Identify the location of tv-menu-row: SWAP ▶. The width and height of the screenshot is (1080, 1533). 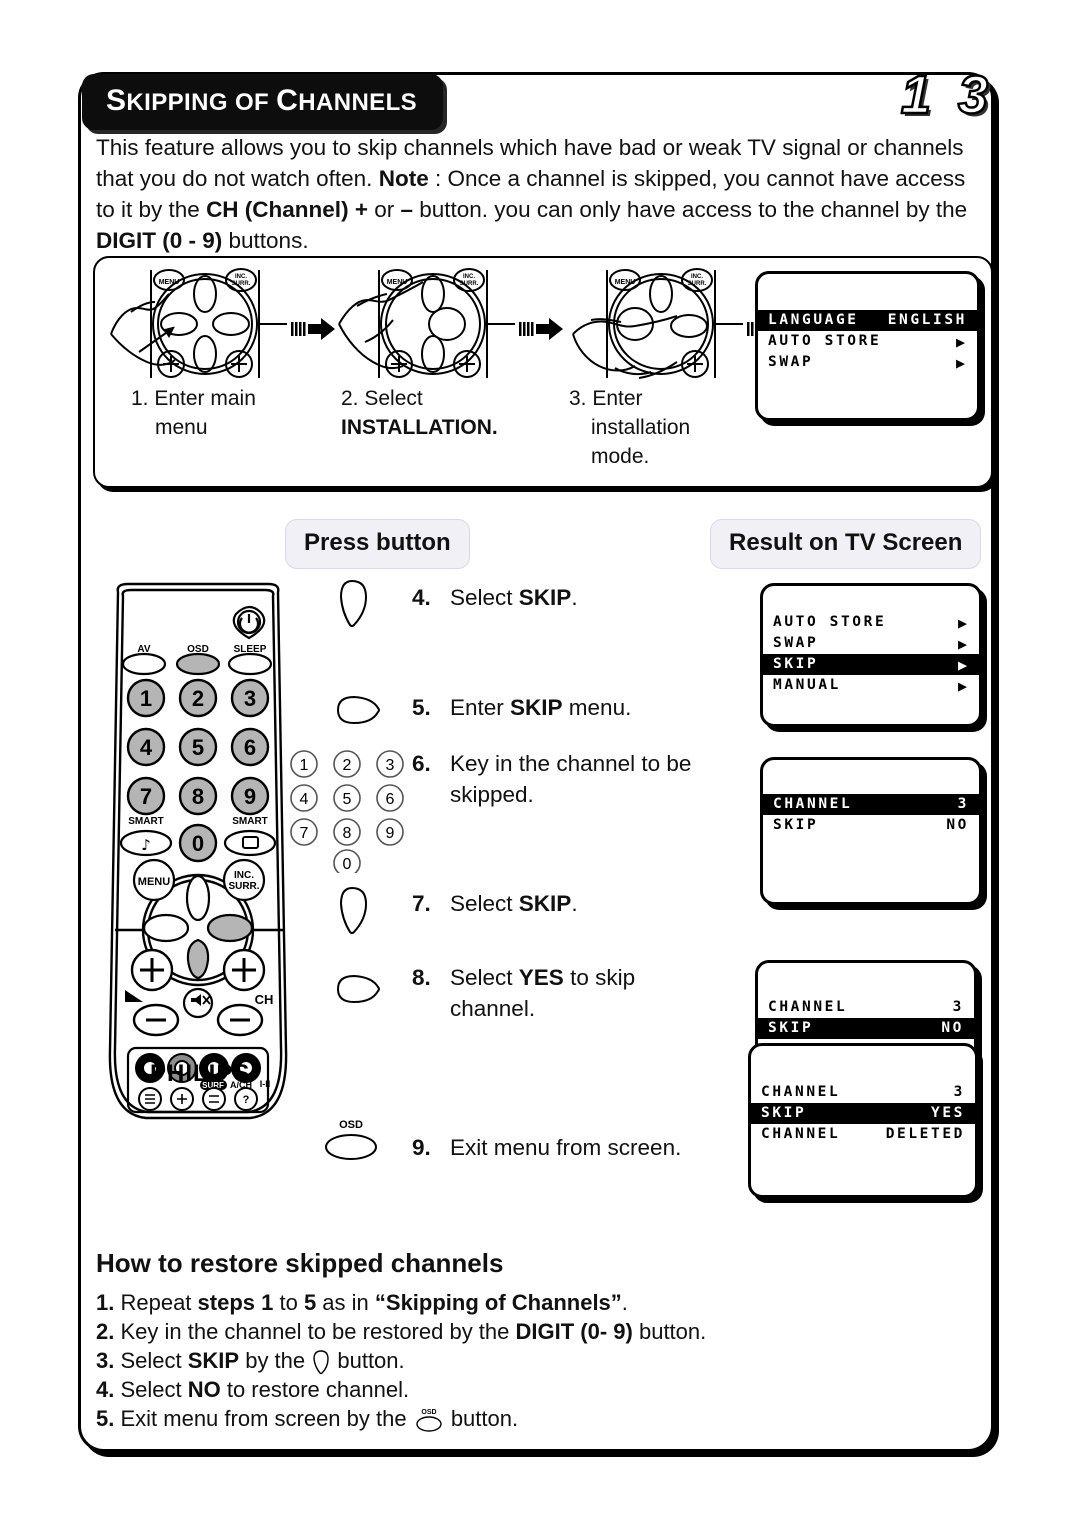
(871, 643).